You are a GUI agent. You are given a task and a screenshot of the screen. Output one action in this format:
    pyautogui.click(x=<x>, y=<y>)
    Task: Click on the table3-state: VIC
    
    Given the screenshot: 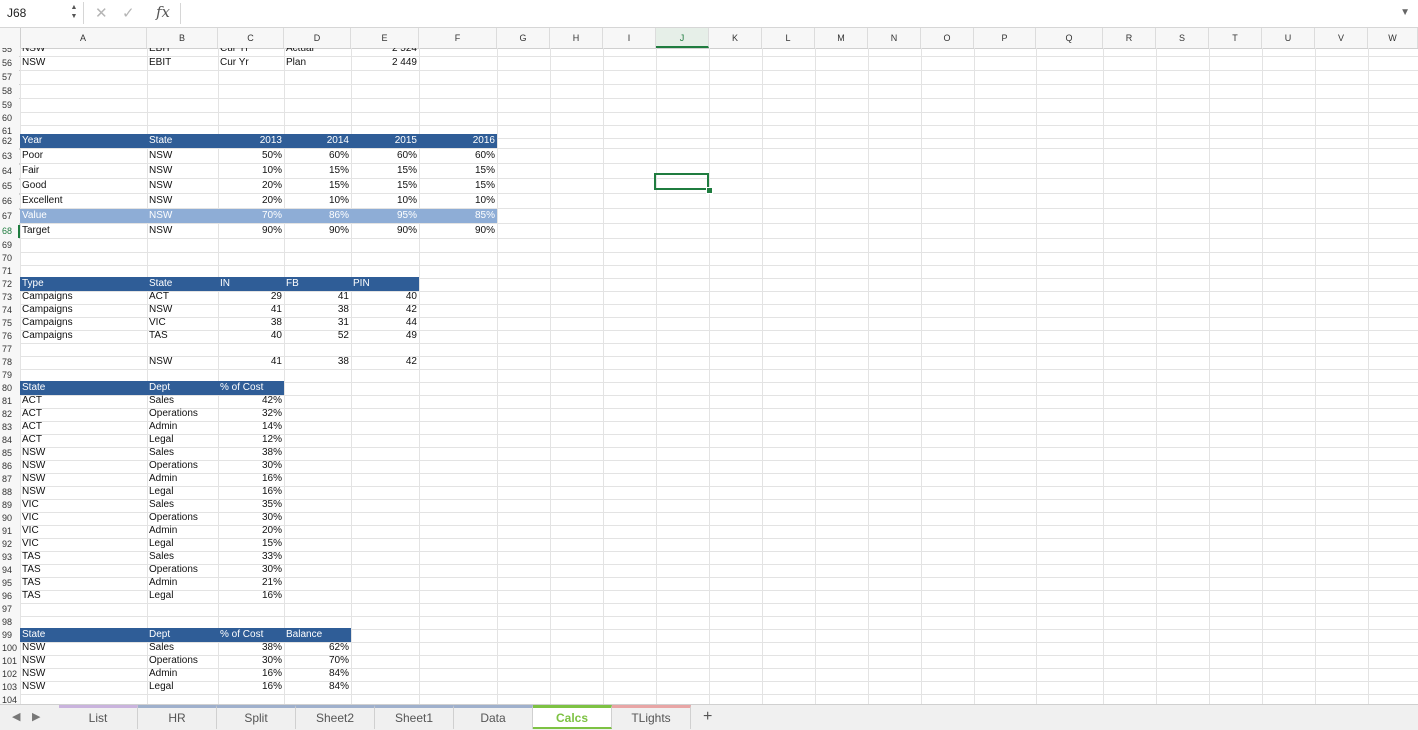 What is the action you would take?
    pyautogui.click(x=83, y=518)
    